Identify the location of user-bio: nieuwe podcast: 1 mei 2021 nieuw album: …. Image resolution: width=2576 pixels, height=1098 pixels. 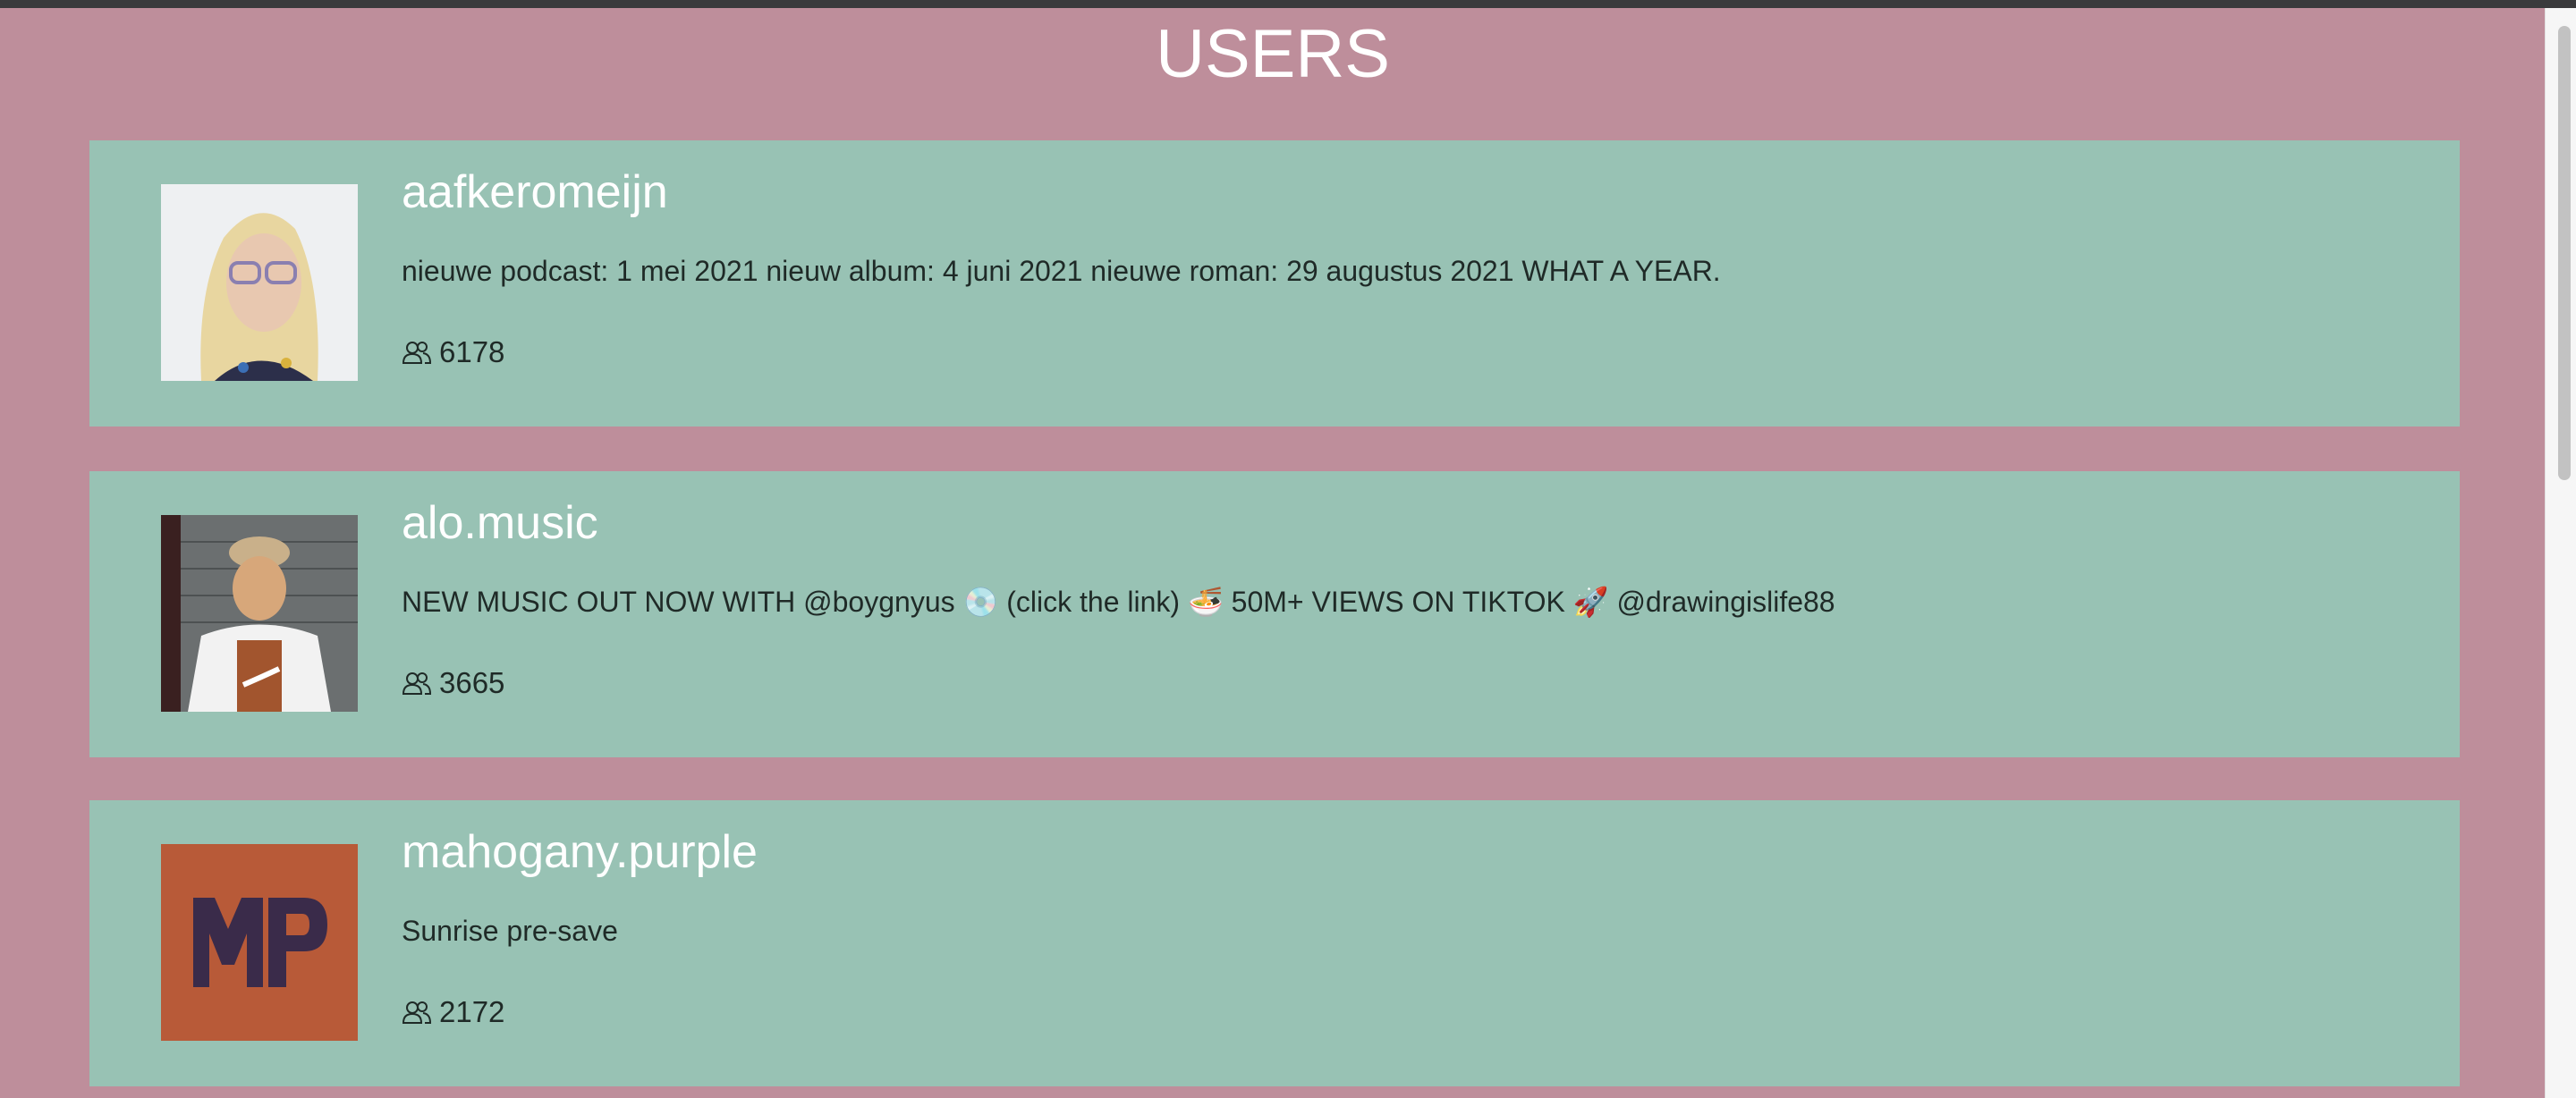
(1061, 271).